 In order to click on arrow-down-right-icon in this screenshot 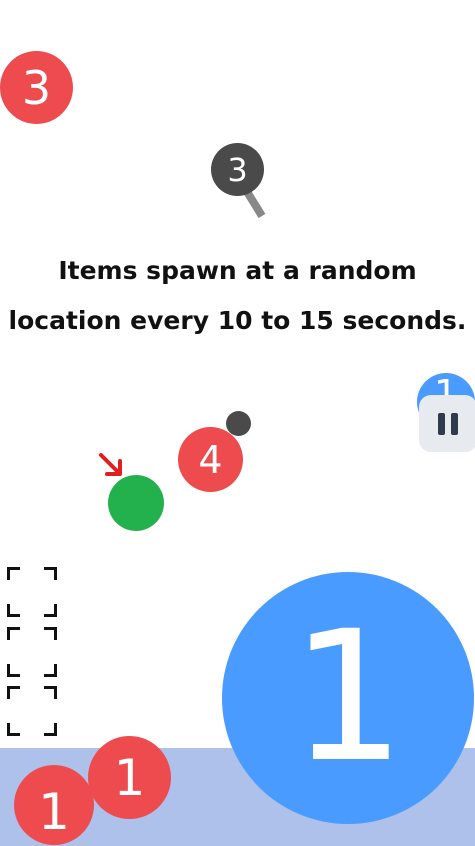, I will do `click(110, 464)`.